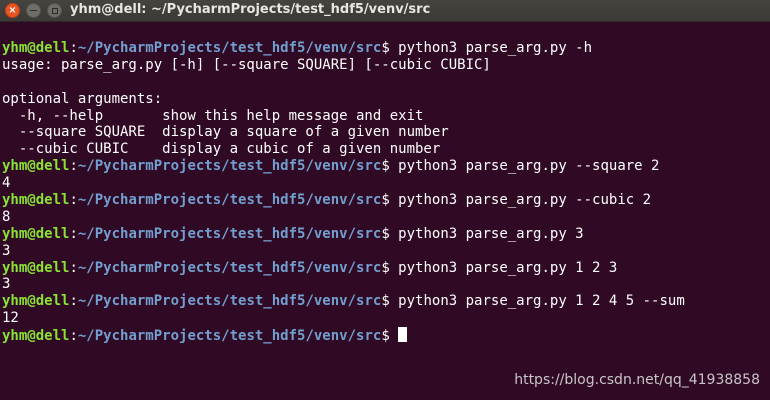  I want to click on output-text: 8, so click(6, 216).